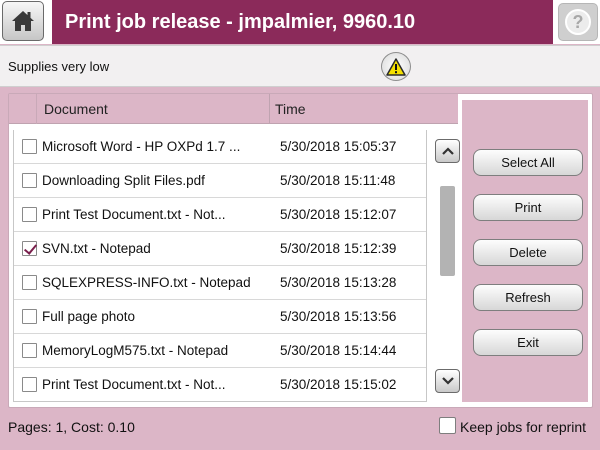 The image size is (600, 450). I want to click on chevron-up-icon, so click(447, 151).